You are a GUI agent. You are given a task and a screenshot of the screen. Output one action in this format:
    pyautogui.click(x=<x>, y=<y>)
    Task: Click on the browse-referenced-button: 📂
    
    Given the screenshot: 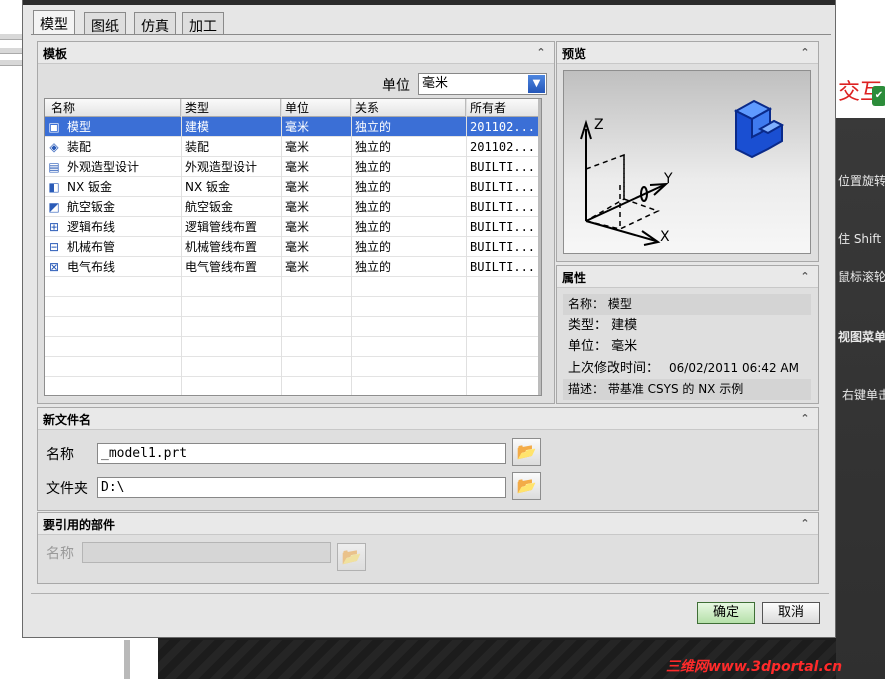 What is the action you would take?
    pyautogui.click(x=351, y=557)
    